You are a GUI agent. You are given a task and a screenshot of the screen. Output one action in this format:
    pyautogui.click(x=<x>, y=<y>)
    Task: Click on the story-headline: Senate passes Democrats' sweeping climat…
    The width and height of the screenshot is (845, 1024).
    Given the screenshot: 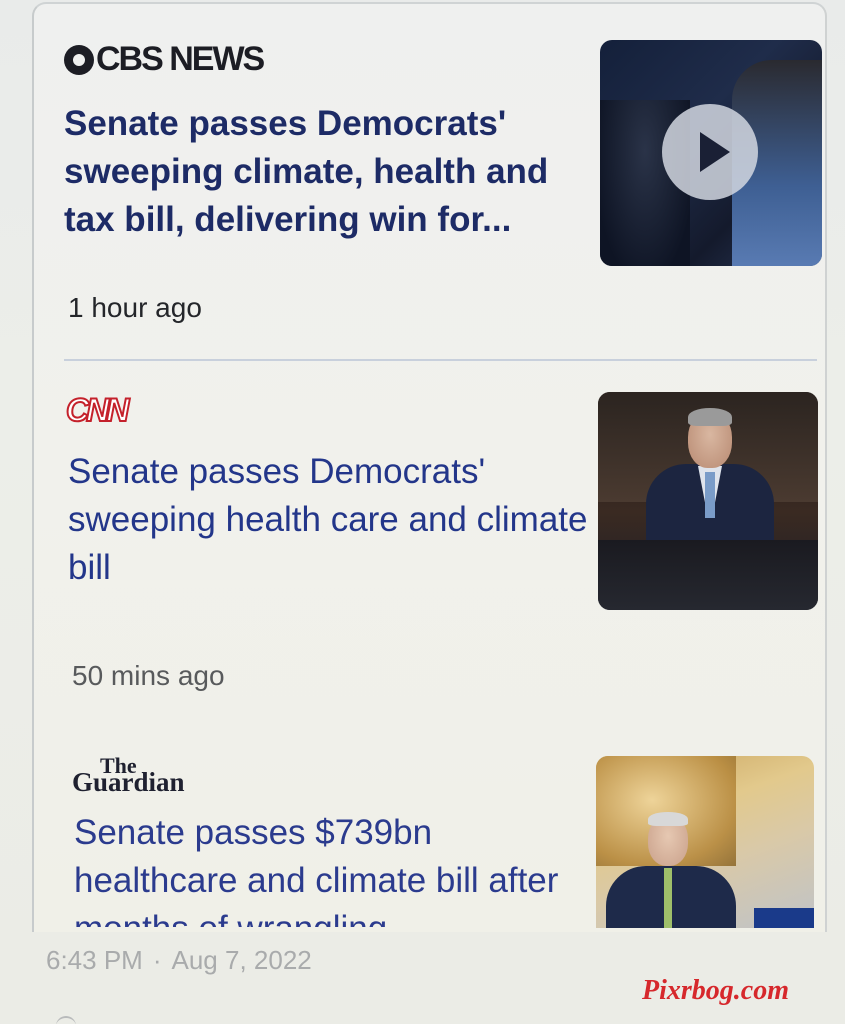 What is the action you would take?
    pyautogui.click(x=324, y=172)
    